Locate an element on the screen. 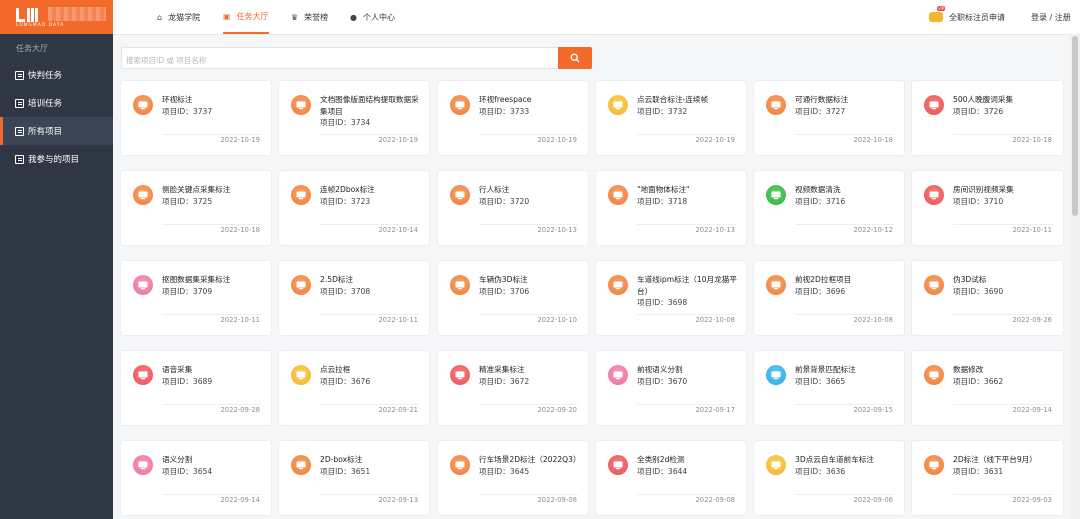 This screenshot has height=519, width=1080. project-title-block: 伪3D试标 项目ID：3690 is located at coordinates (1005, 285).